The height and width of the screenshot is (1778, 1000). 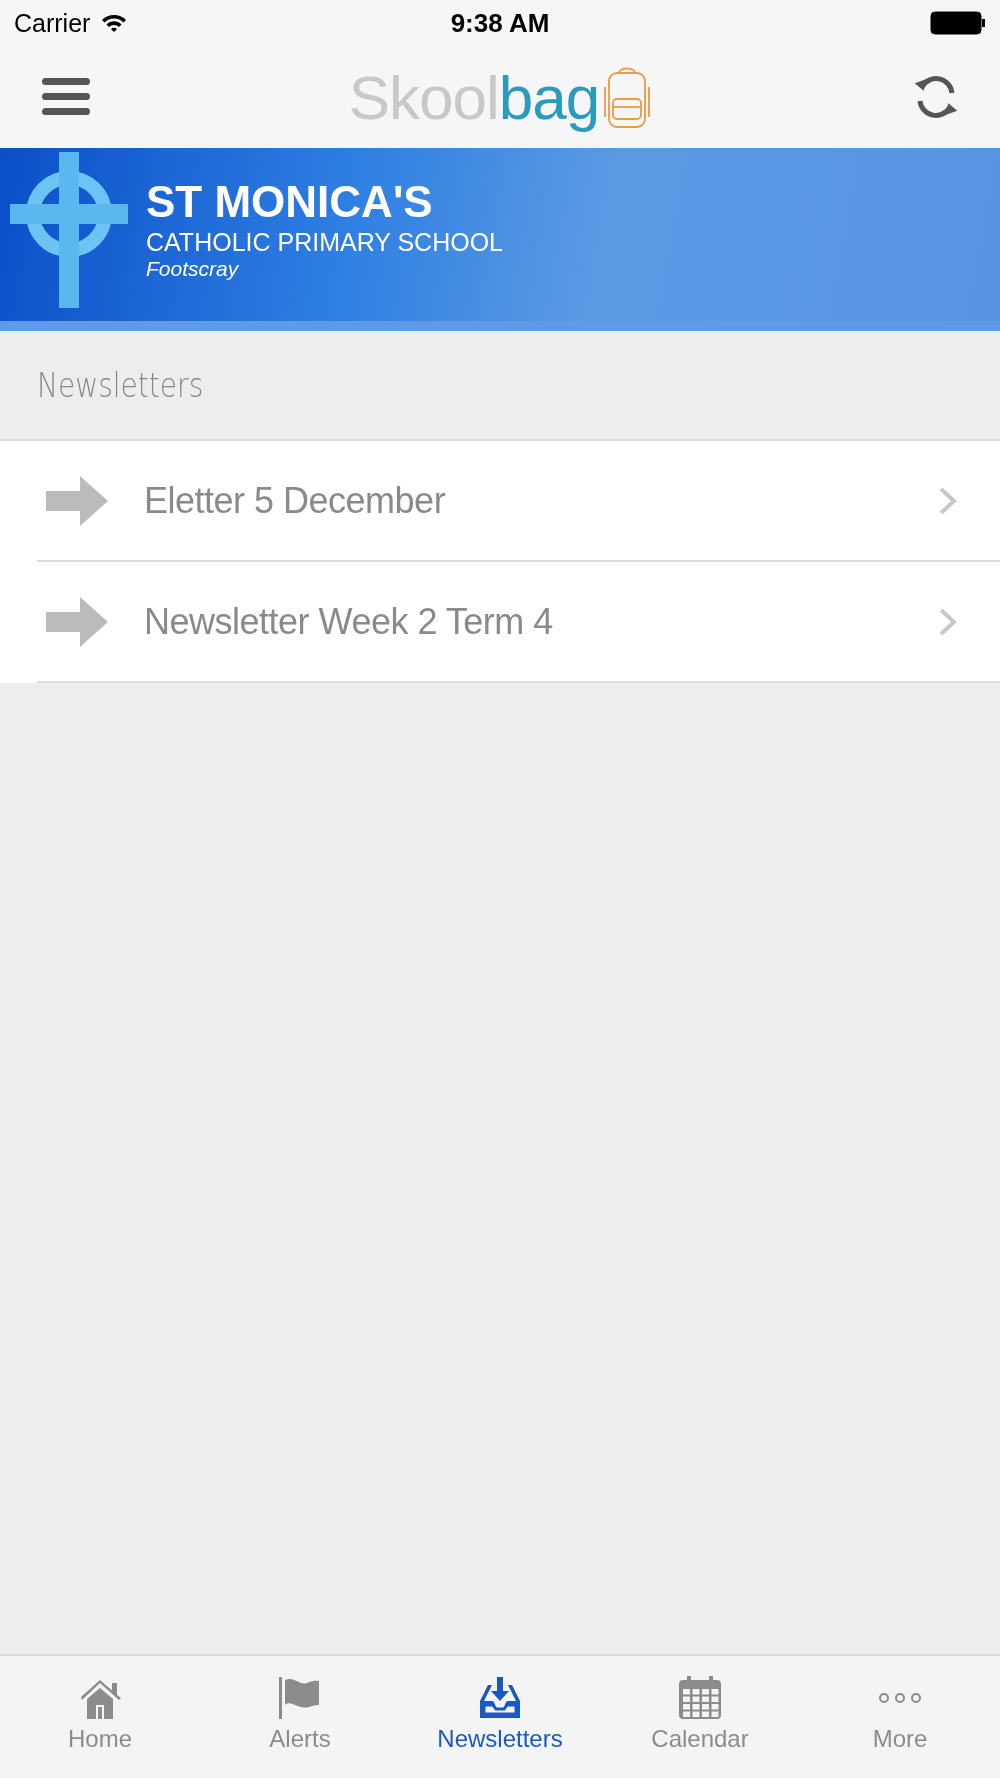 What do you see at coordinates (290, 202) in the screenshot?
I see `school-name: ST MONICA'S` at bounding box center [290, 202].